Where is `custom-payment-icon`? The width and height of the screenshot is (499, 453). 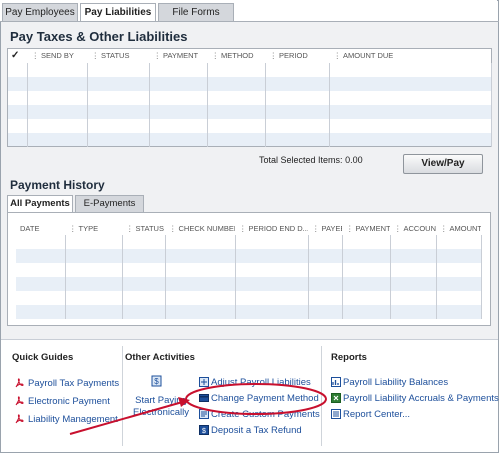 custom-payment-icon is located at coordinates (204, 414).